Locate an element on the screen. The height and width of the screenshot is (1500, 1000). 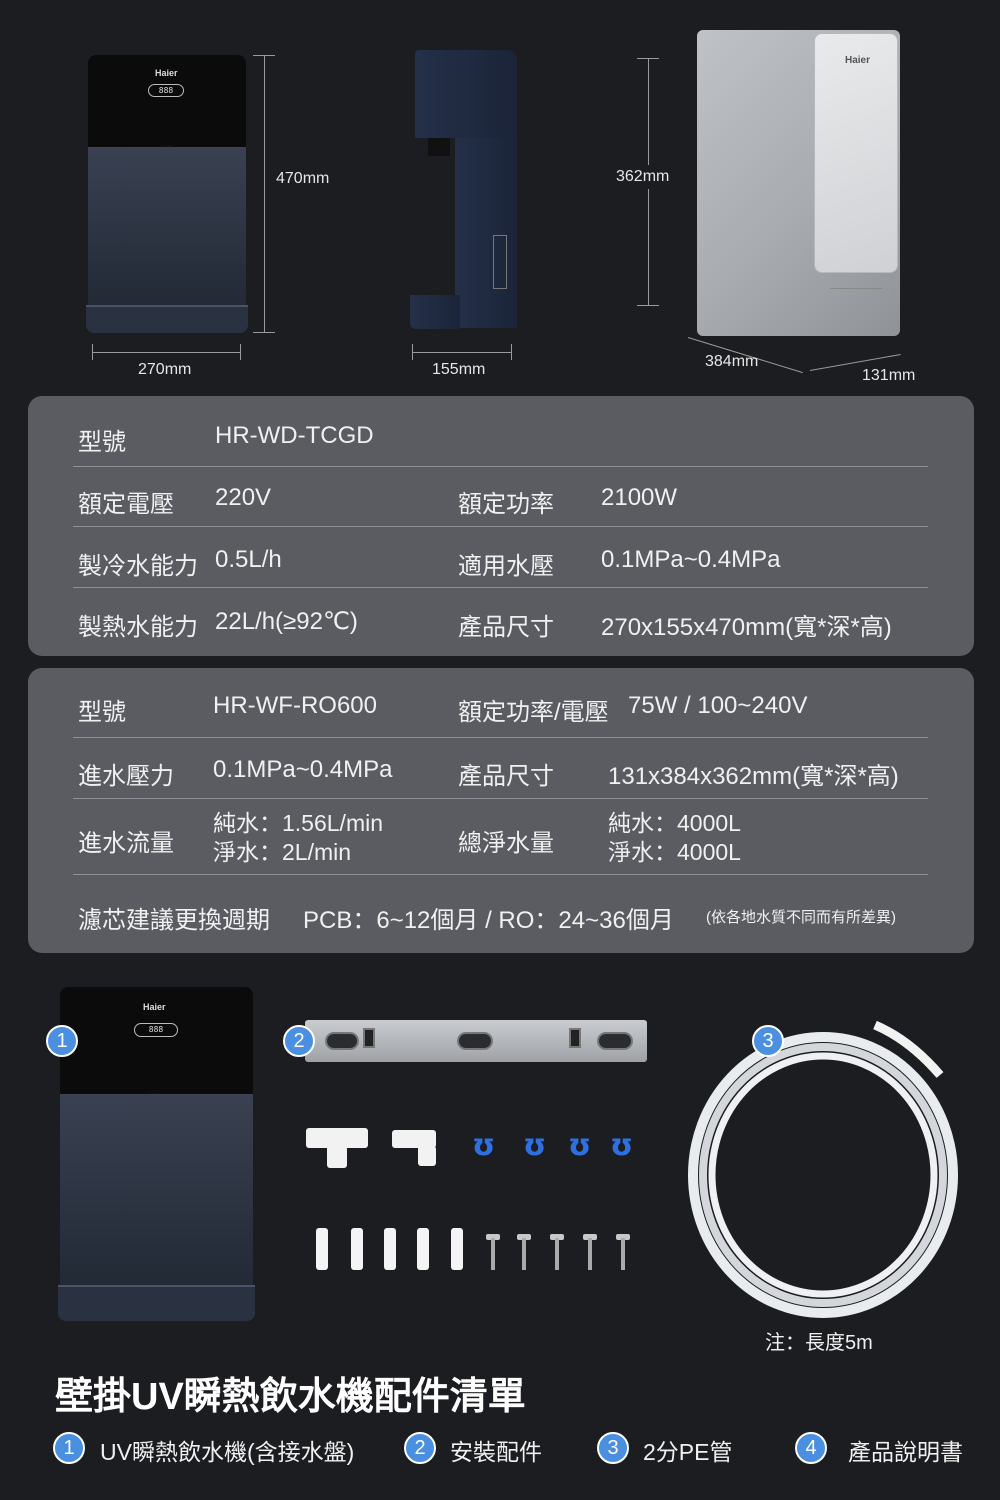
spec-value: PCB：6~12個月 / RO：24~36個月 is located at coordinates (488, 920).